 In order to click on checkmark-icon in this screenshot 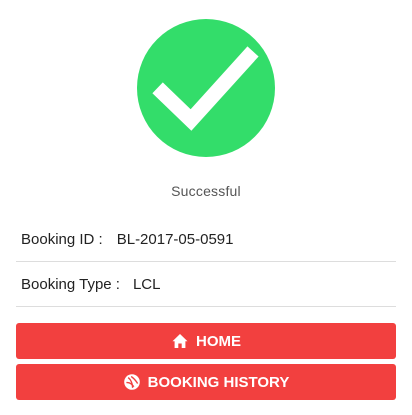, I will do `click(205, 88)`.